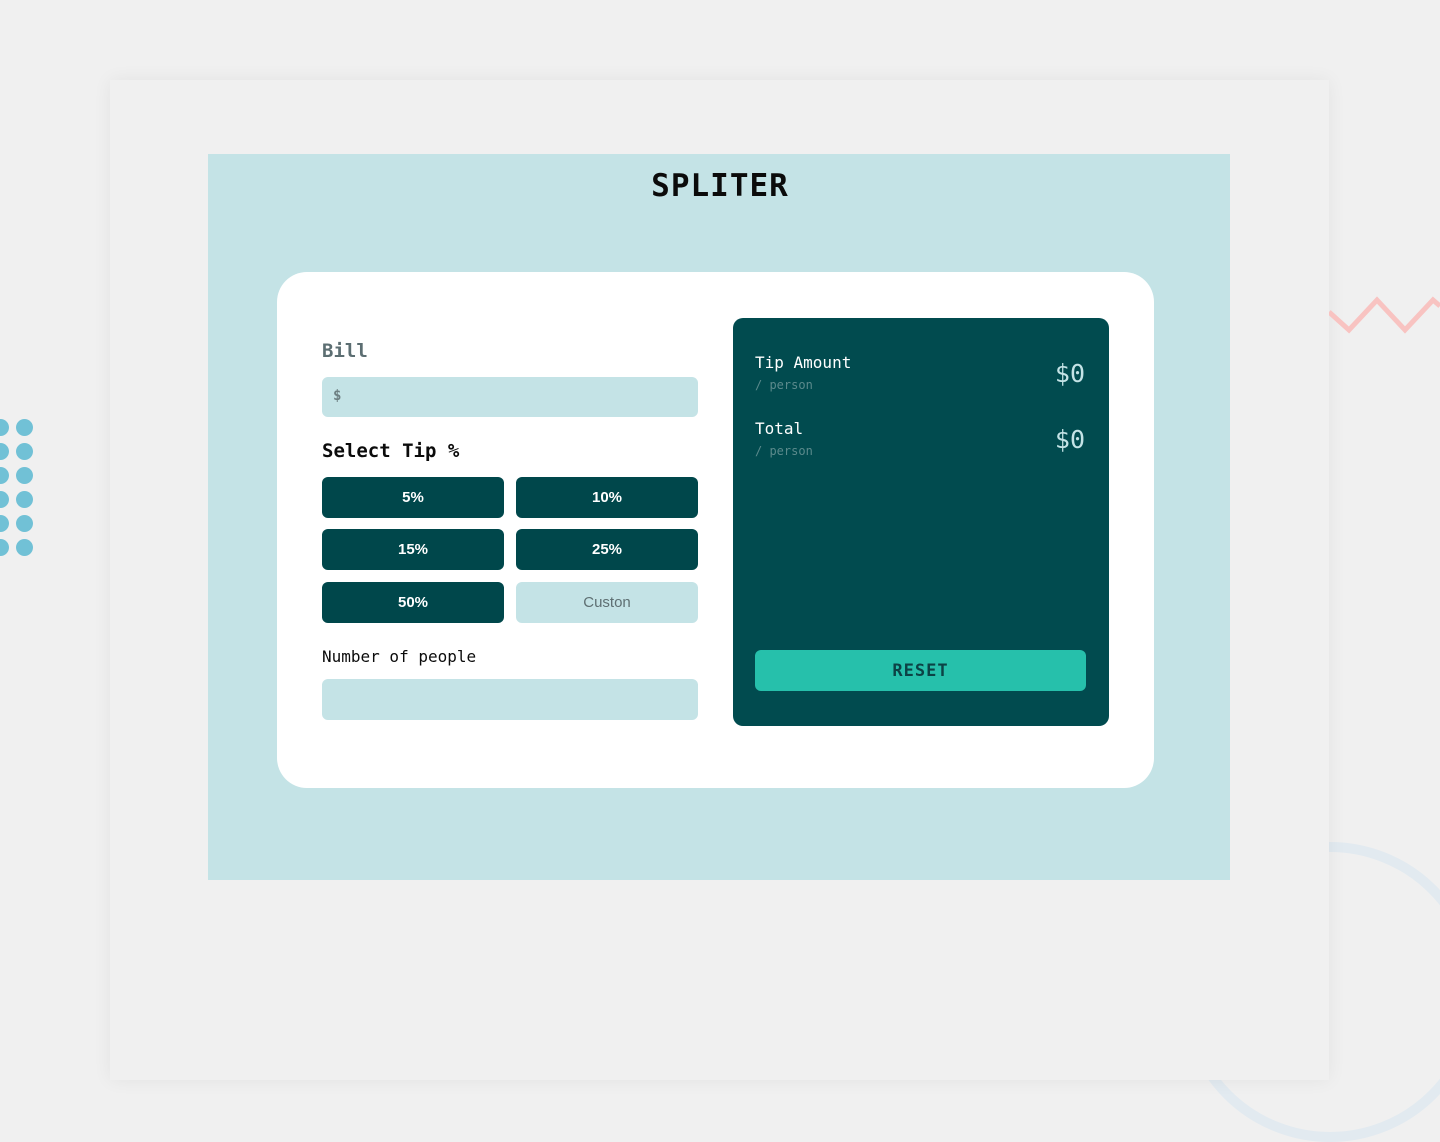 The height and width of the screenshot is (1142, 1440). I want to click on people-label: Number of people, so click(399, 656).